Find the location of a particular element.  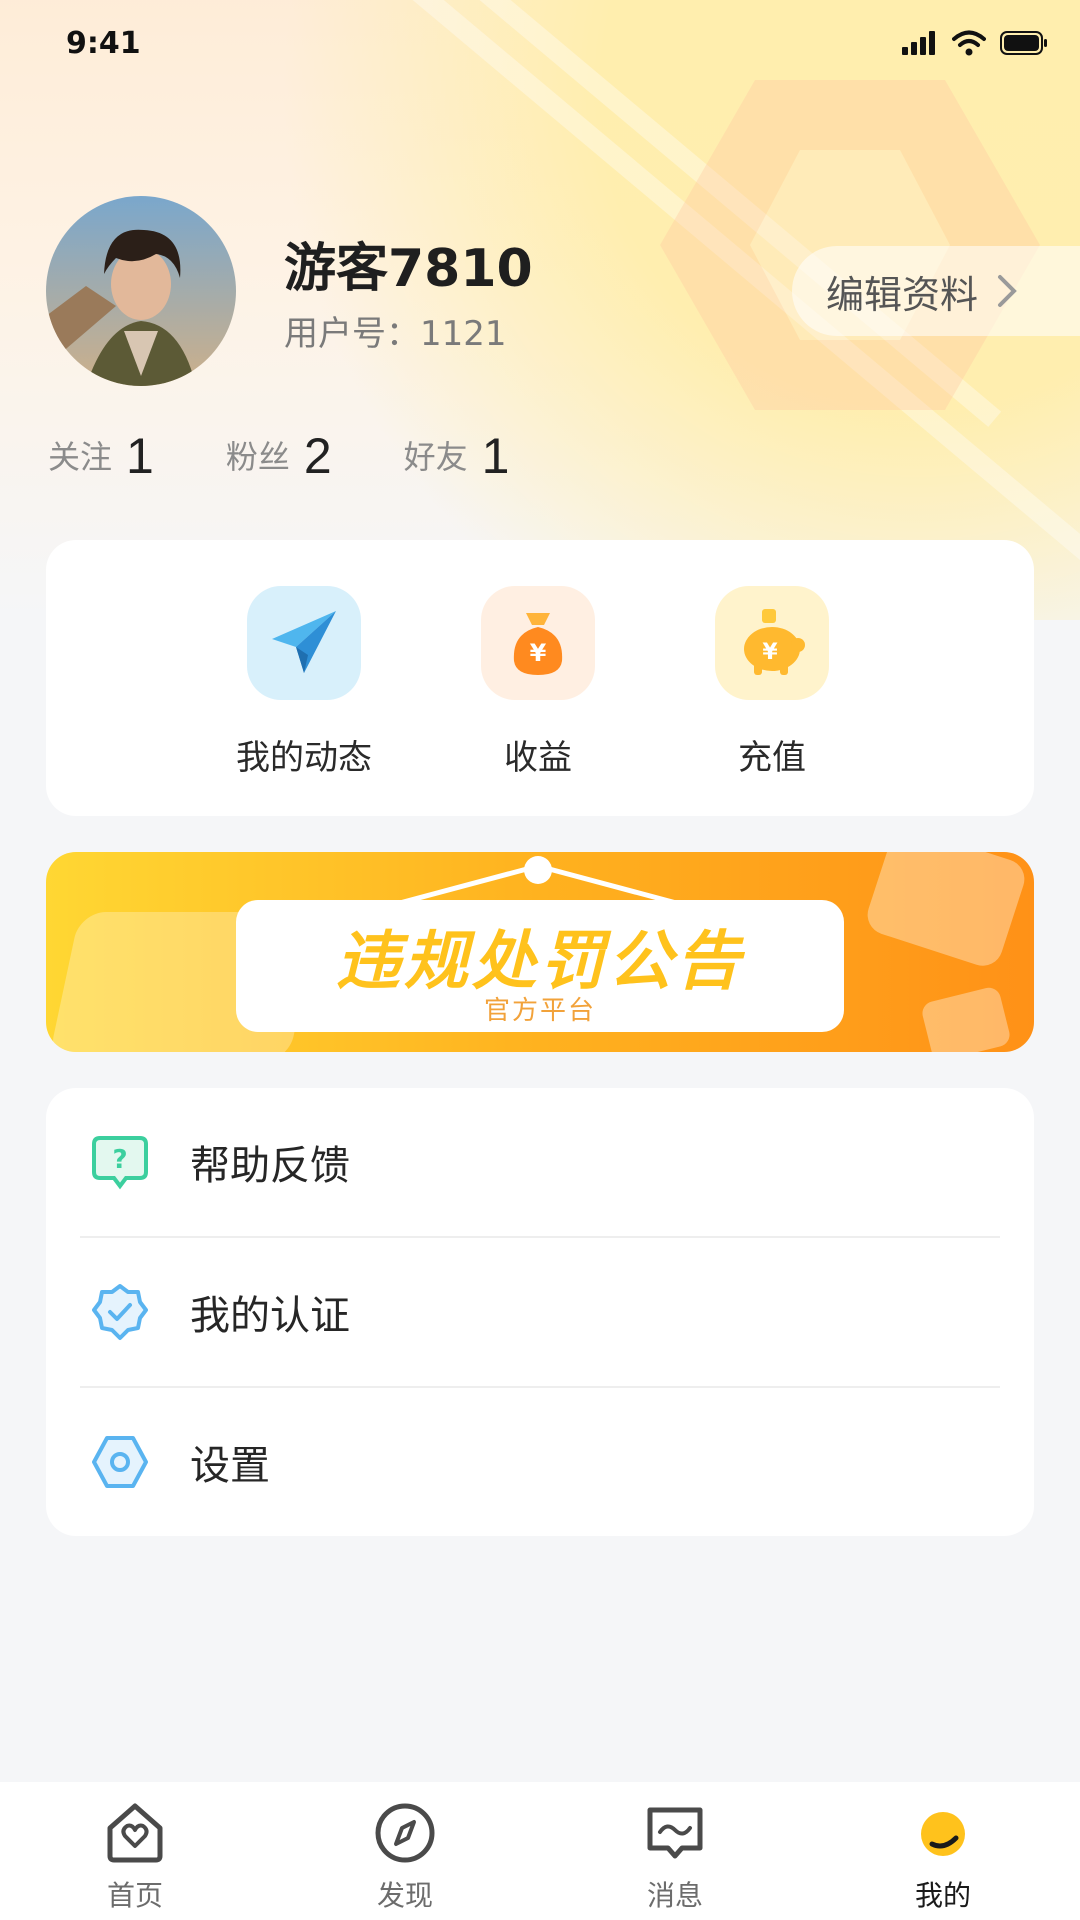

penalty-notice-banner: 违规处罚公告 官方平台 is located at coordinates (540, 952).